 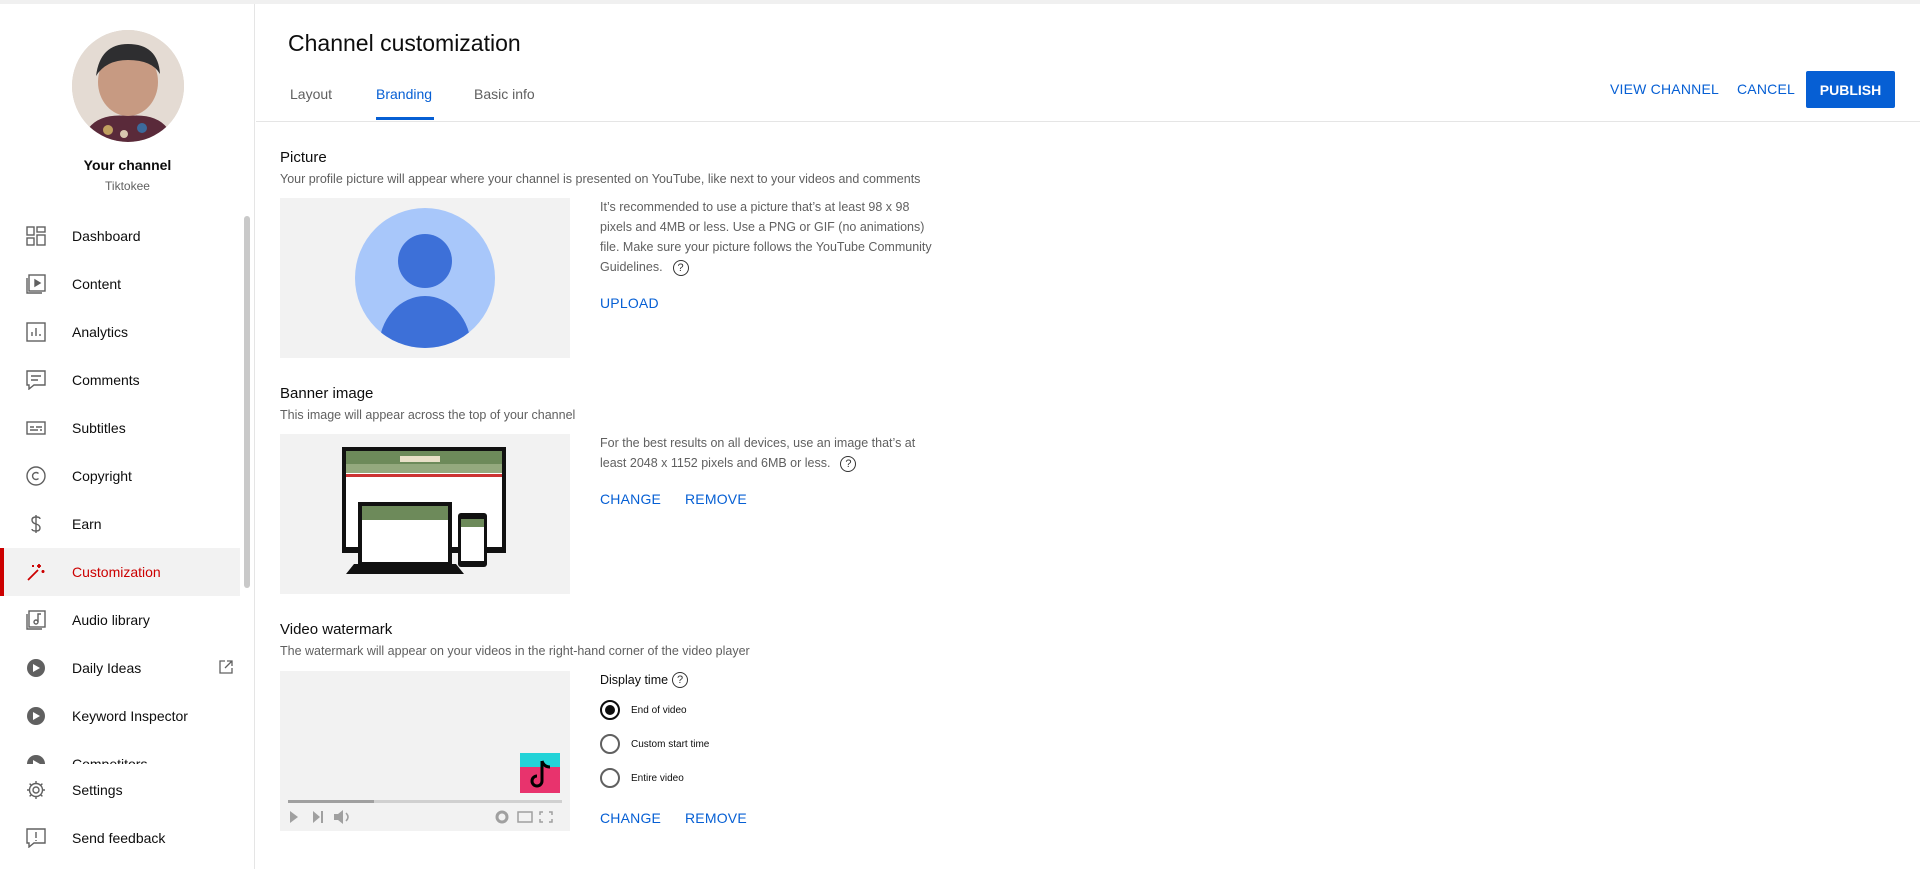 I want to click on publish-button: PUBLISH, so click(x=1850, y=89).